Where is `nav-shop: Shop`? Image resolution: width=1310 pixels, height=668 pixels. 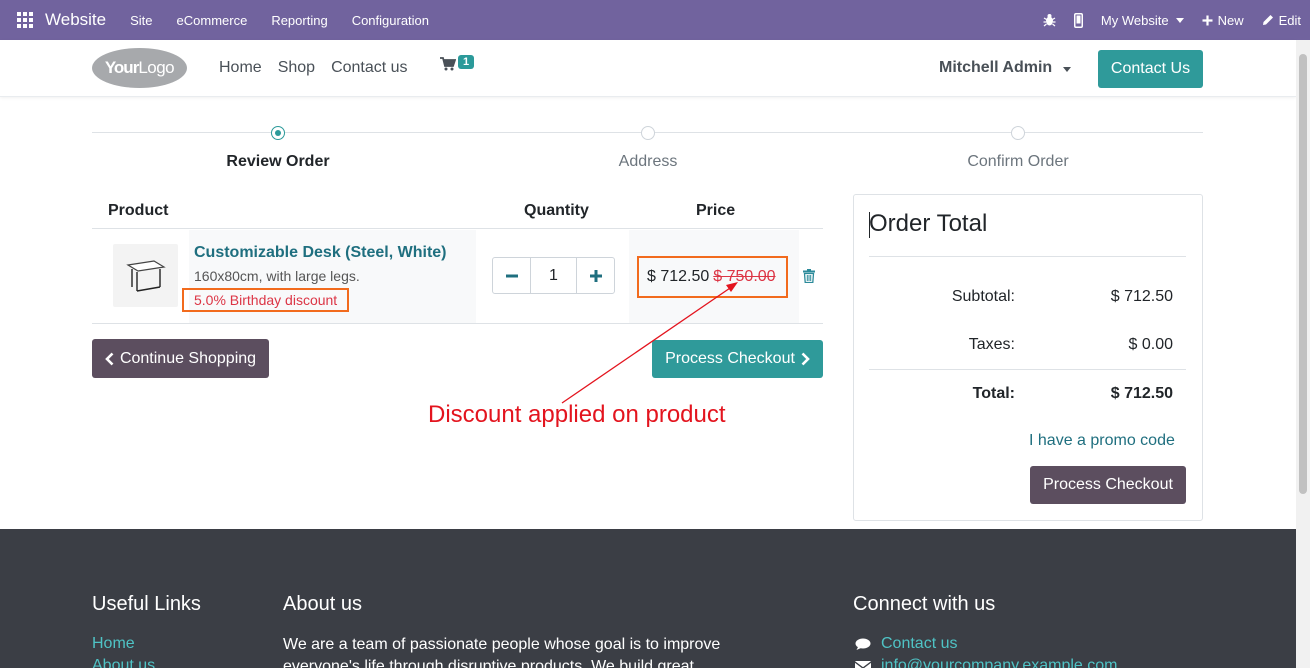 nav-shop: Shop is located at coordinates (296, 68).